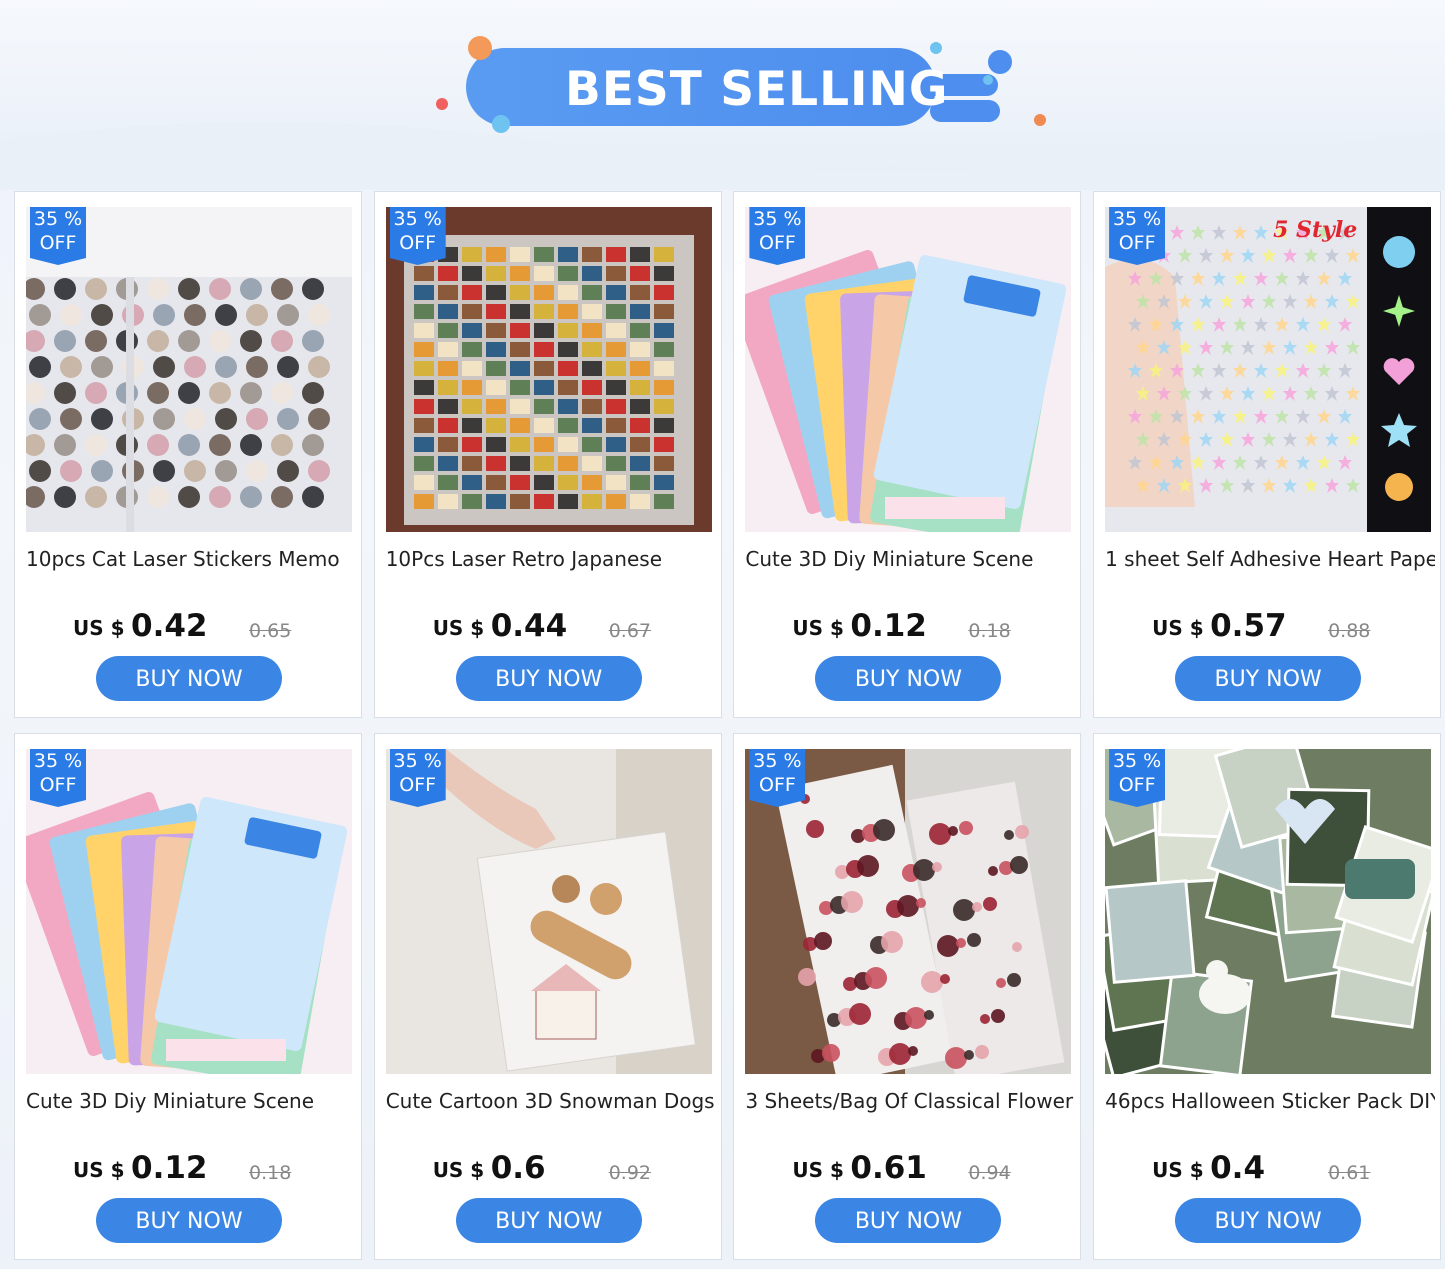 The width and height of the screenshot is (1445, 1269). I want to click on product-title: 3 Sheets/Bag Of Classical Flower, so click(910, 1101).